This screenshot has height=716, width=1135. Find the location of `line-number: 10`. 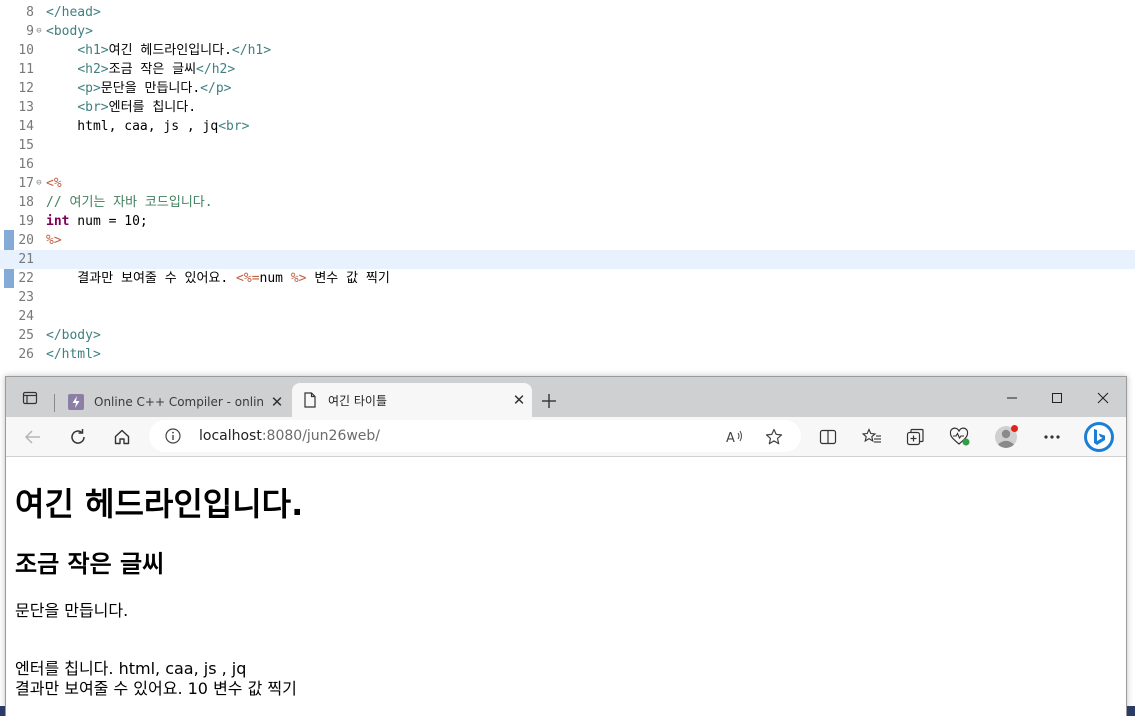

line-number: 10 is located at coordinates (26, 50).